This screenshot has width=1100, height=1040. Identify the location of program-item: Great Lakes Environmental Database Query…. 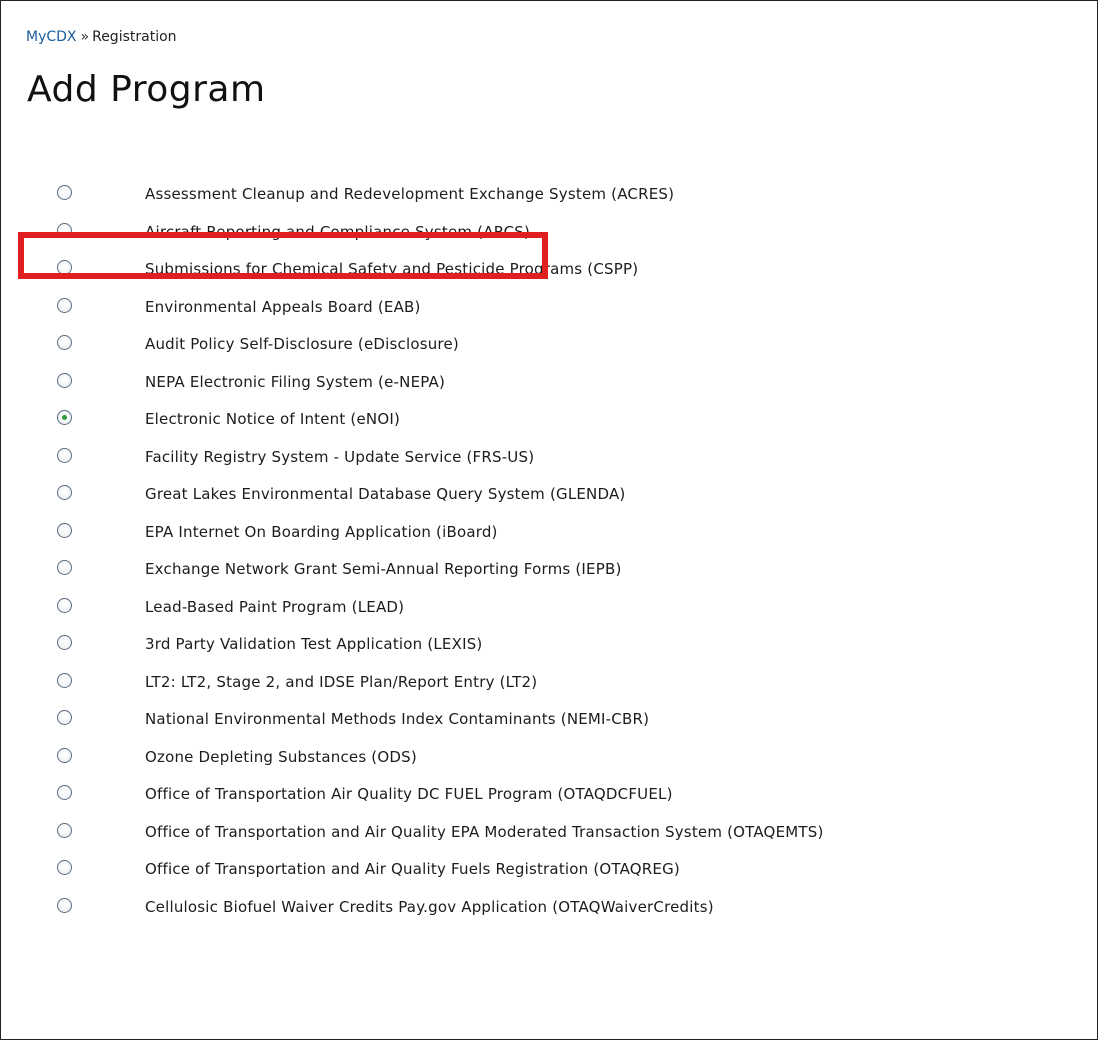
(550, 499).